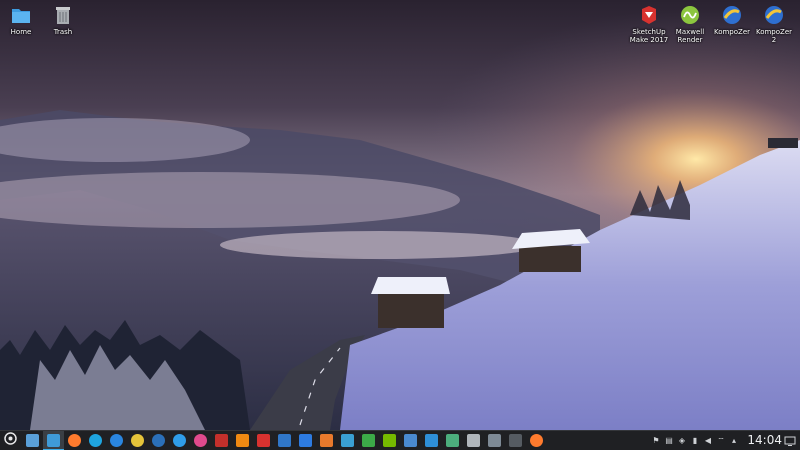  I want to click on desktop-icon-label: KompoZer 2, so click(774, 36).